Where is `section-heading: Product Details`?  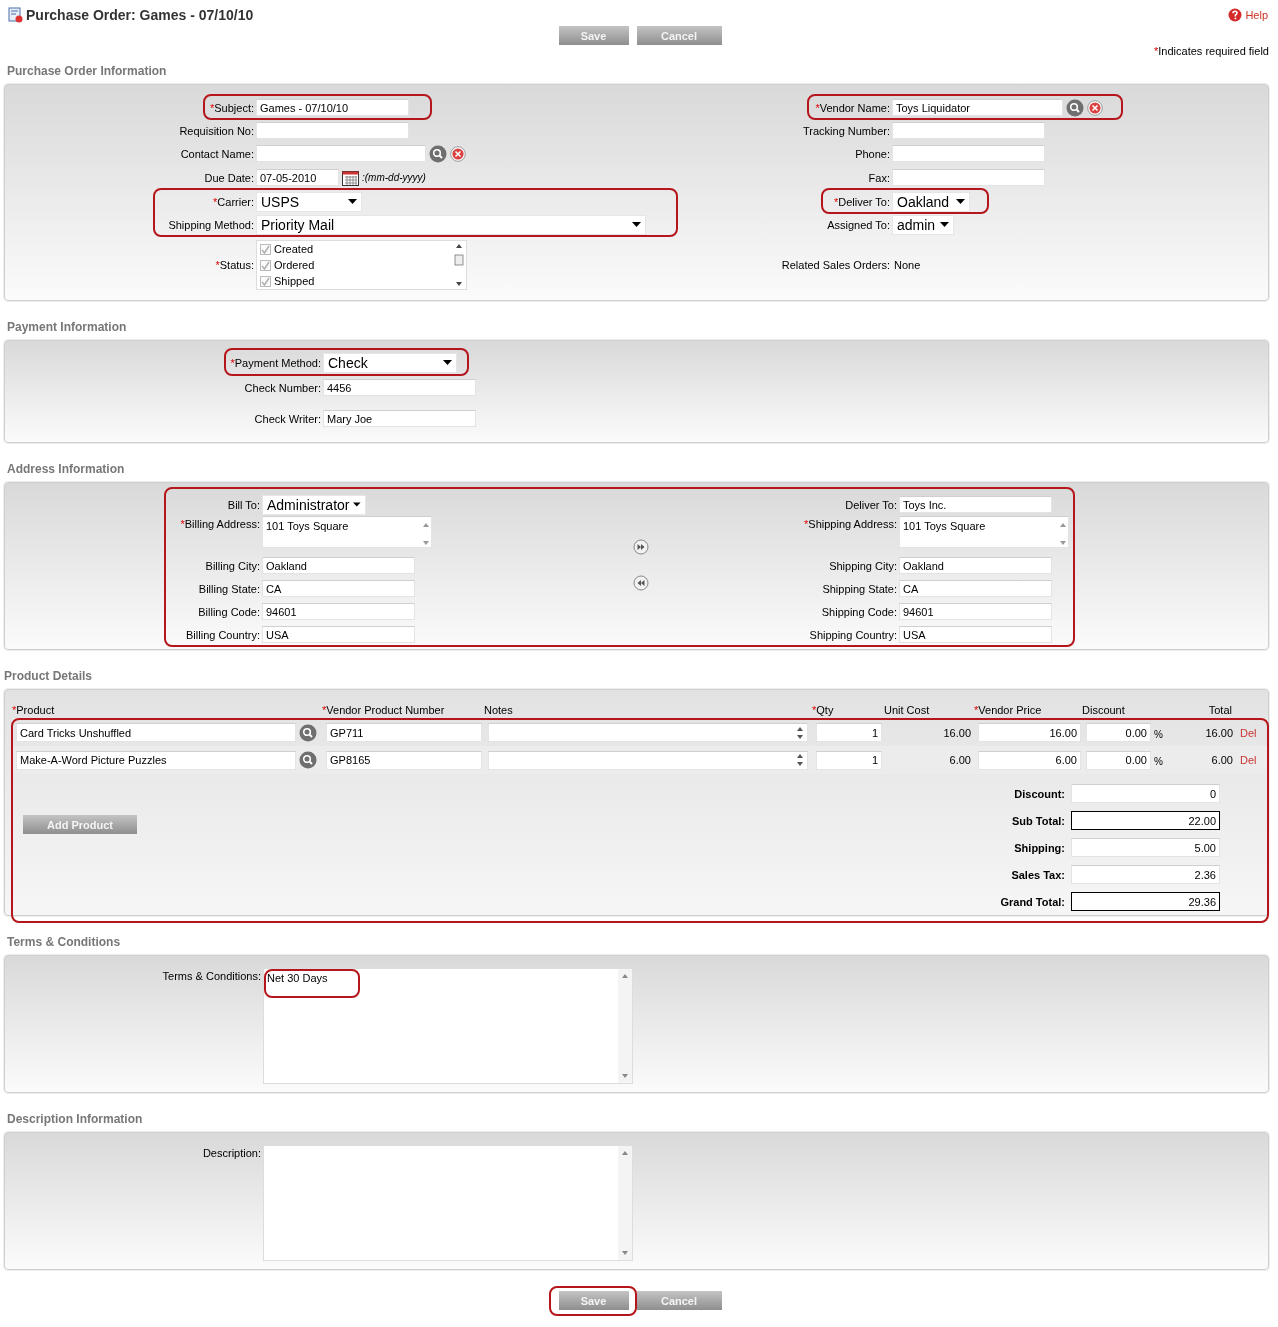
section-heading: Product Details is located at coordinates (48, 676).